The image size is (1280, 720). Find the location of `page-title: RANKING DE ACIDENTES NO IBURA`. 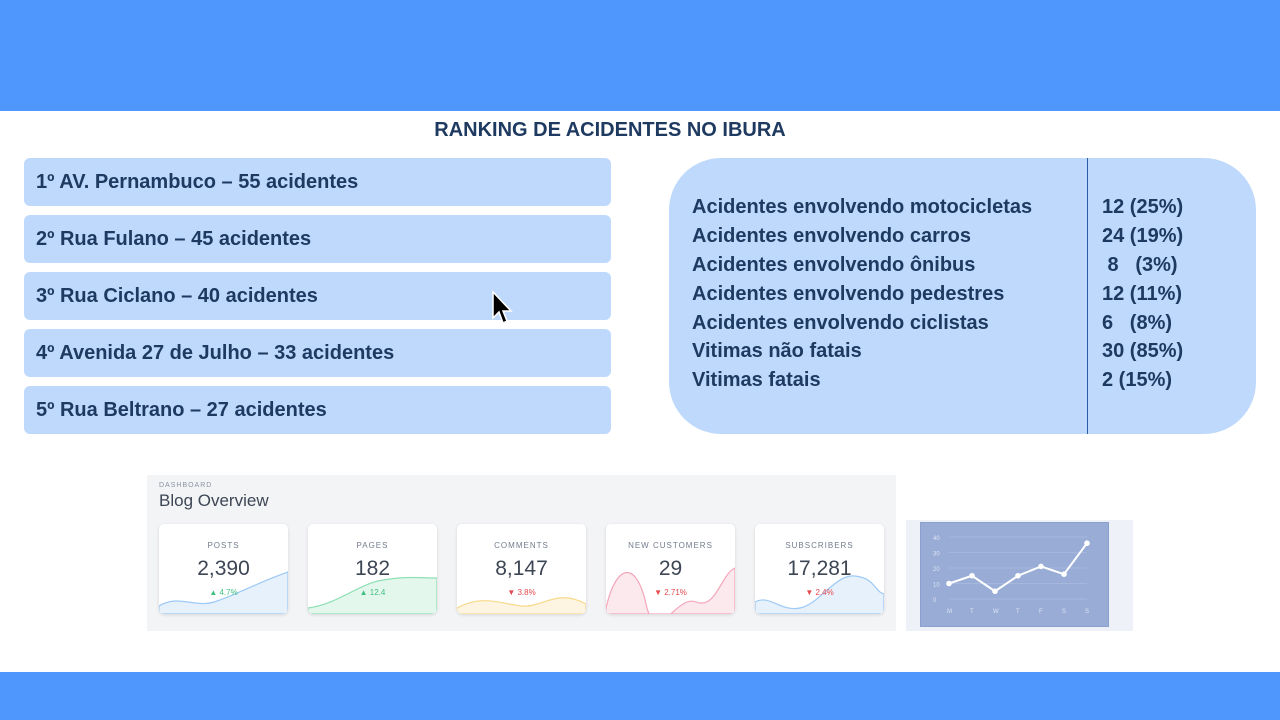

page-title: RANKING DE ACIDENTES NO IBURA is located at coordinates (610, 130).